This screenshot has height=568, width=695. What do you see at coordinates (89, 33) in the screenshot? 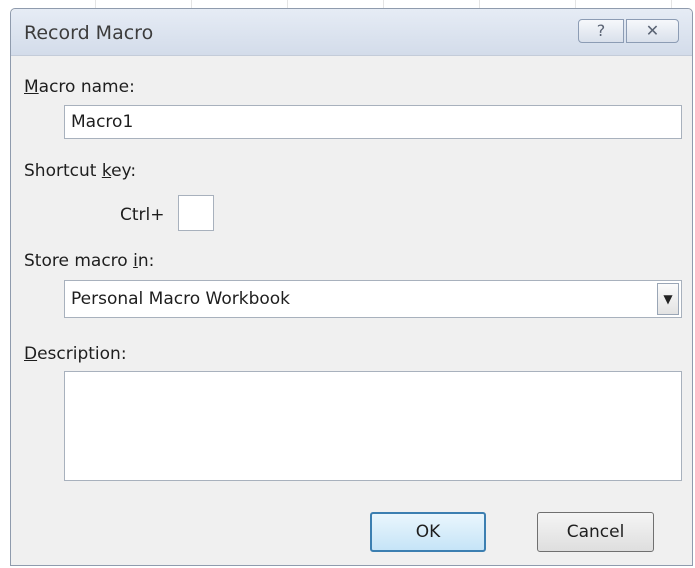
I see `dialog-title: Record Macro` at bounding box center [89, 33].